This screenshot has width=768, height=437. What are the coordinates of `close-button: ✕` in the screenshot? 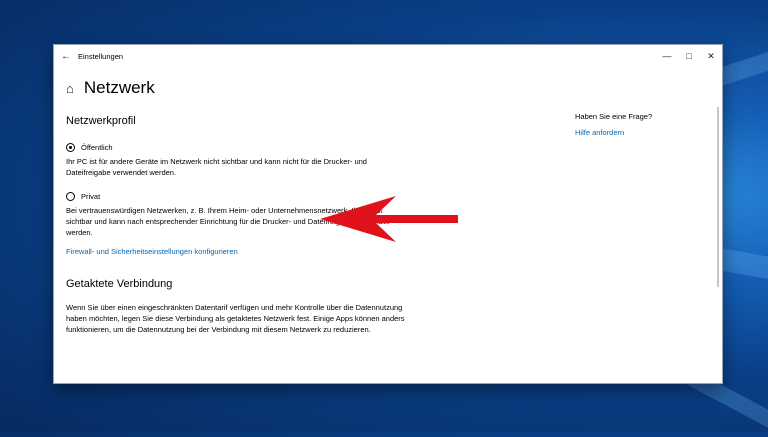 It's located at (711, 56).